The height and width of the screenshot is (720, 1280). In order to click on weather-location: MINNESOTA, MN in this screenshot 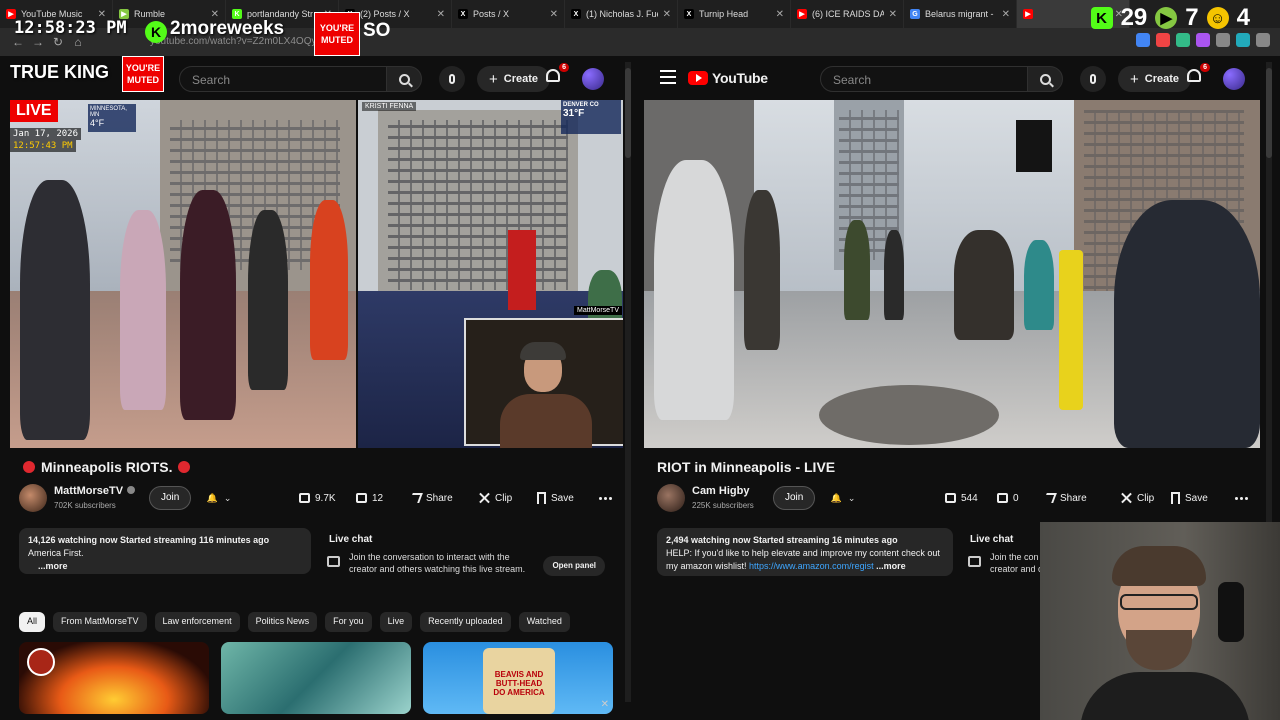, I will do `click(108, 112)`.